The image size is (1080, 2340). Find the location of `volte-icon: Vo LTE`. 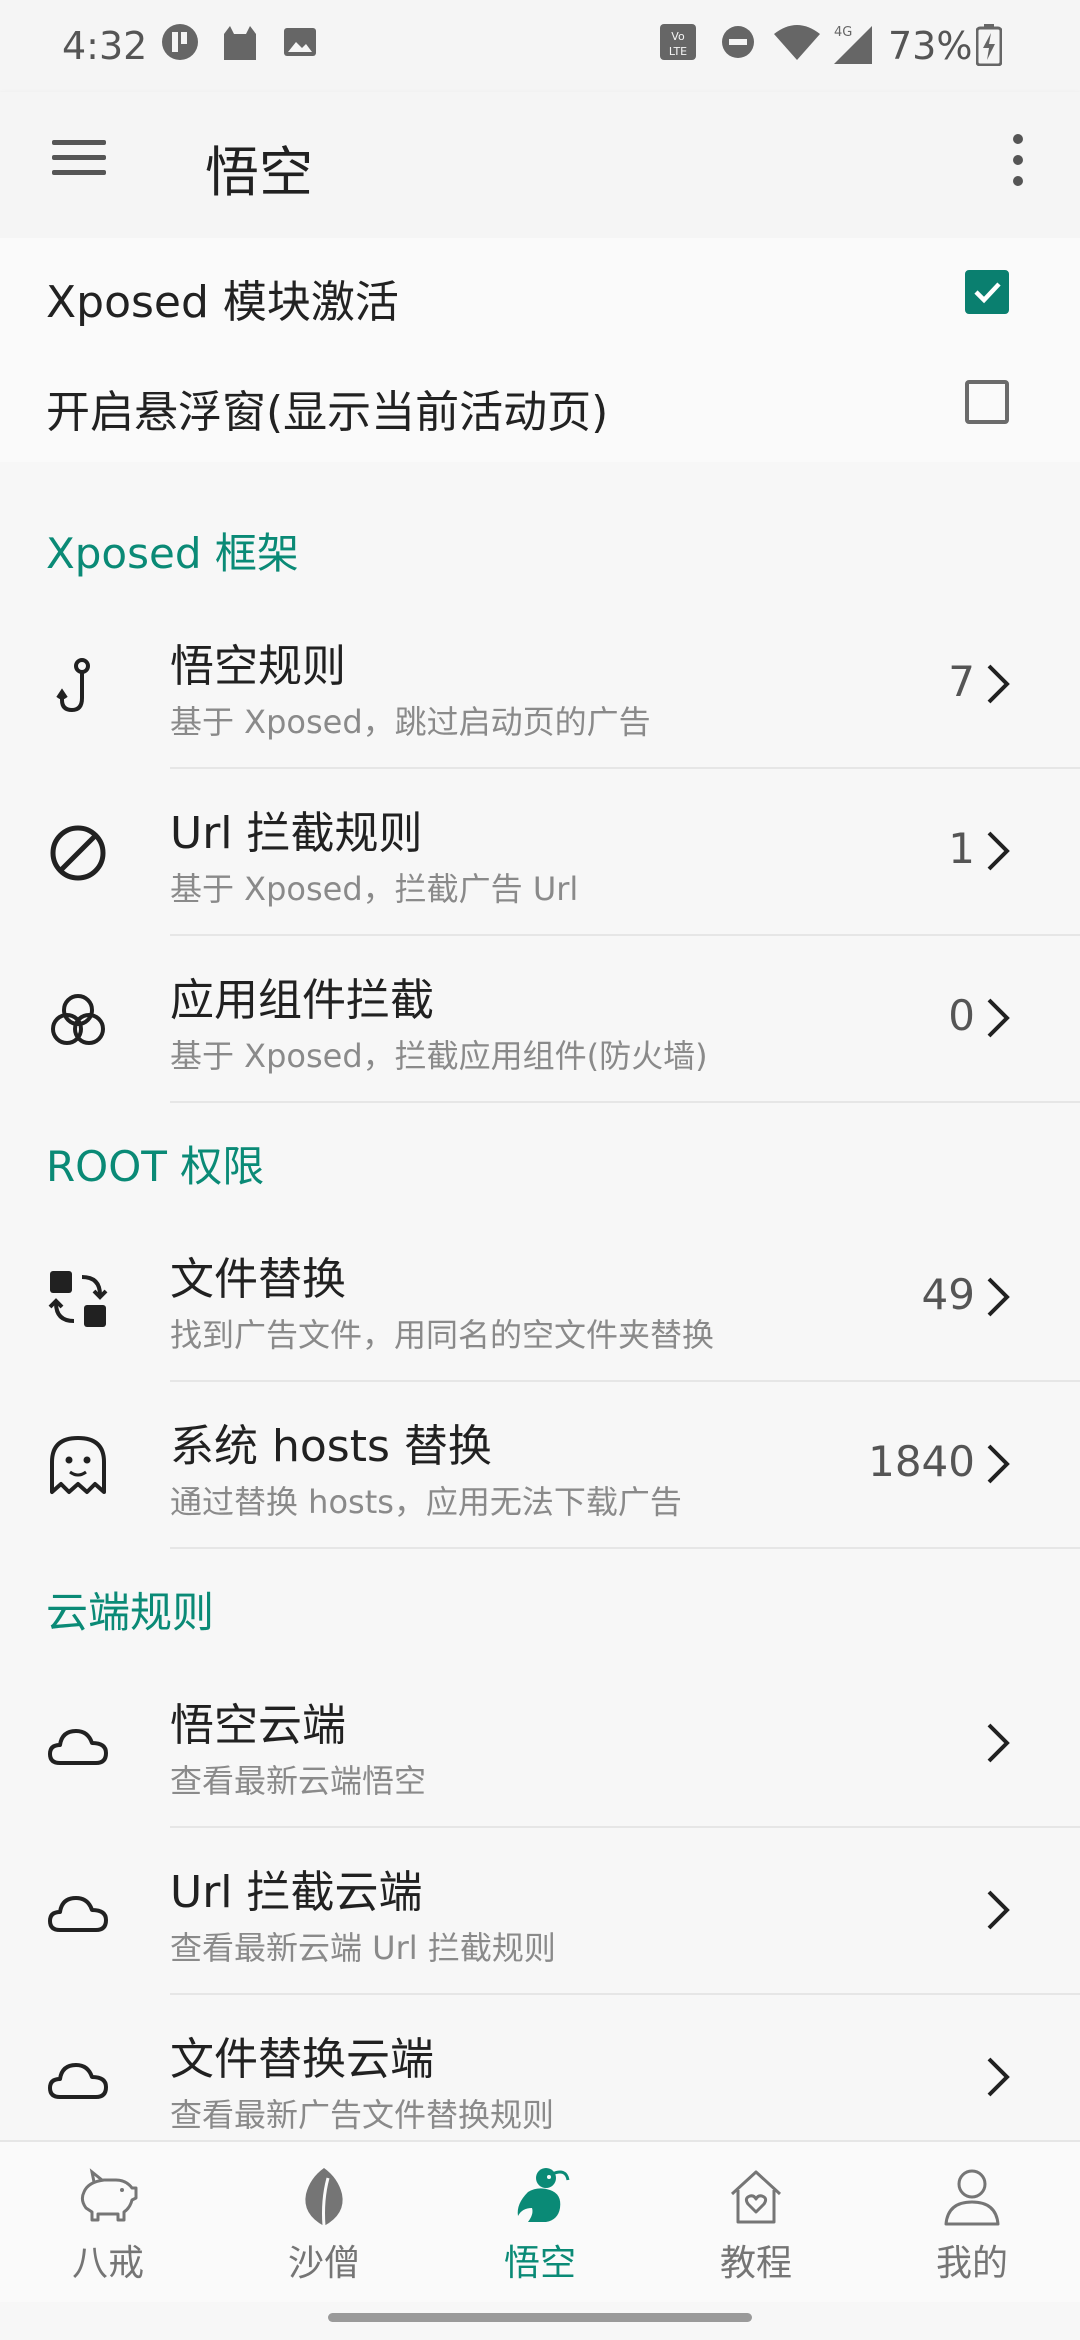

volte-icon: Vo LTE is located at coordinates (678, 42).